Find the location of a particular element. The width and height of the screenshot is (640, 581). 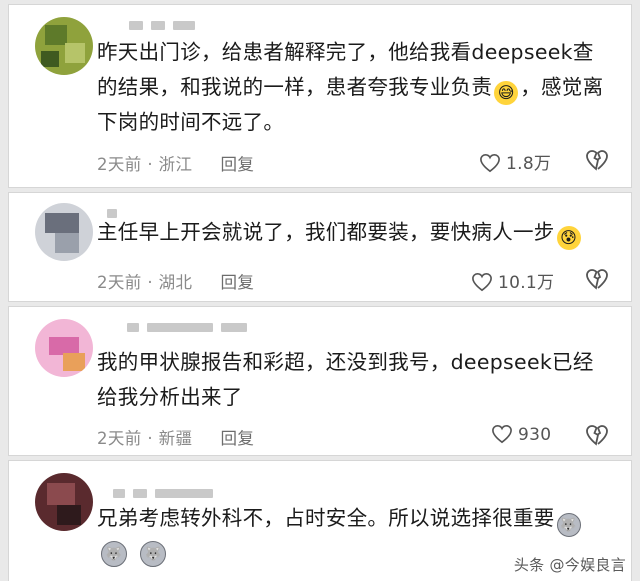

like-button: 930 is located at coordinates (521, 434).